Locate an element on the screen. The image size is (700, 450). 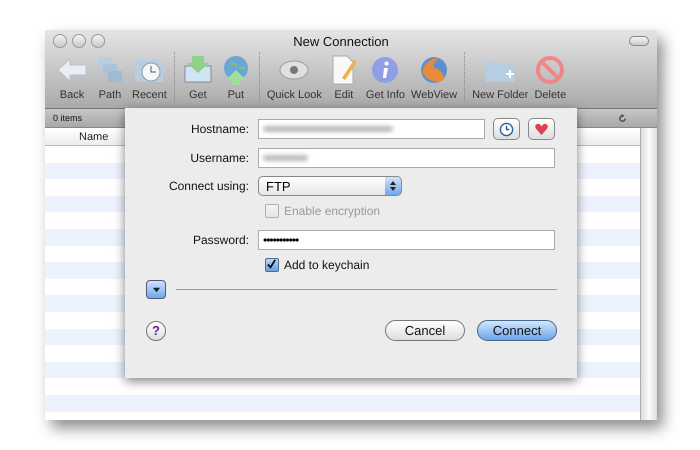
history-button is located at coordinates (506, 129).